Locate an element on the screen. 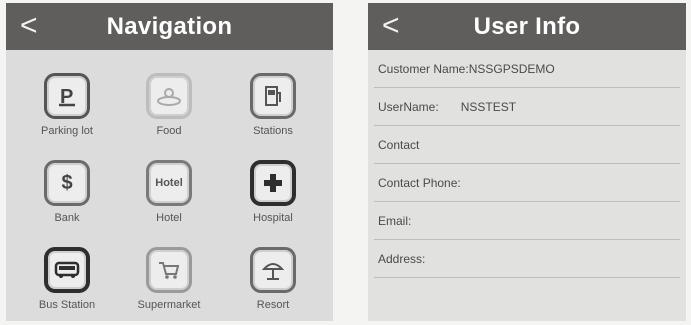  nav-item-label: Hospital is located at coordinates (273, 218).